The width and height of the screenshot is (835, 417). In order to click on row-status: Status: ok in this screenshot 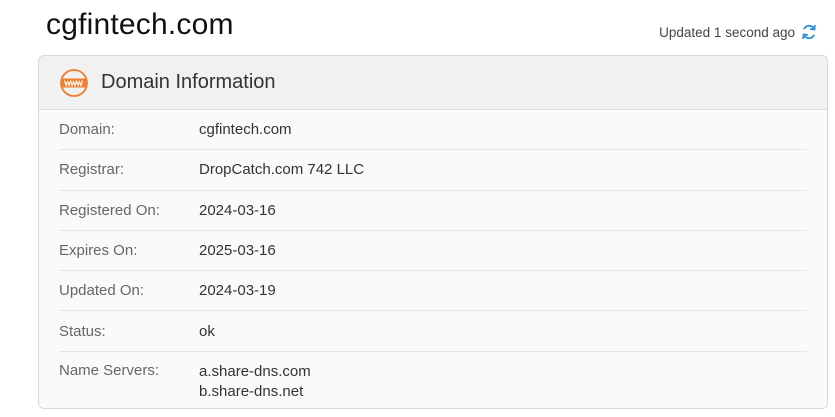, I will do `click(433, 331)`.